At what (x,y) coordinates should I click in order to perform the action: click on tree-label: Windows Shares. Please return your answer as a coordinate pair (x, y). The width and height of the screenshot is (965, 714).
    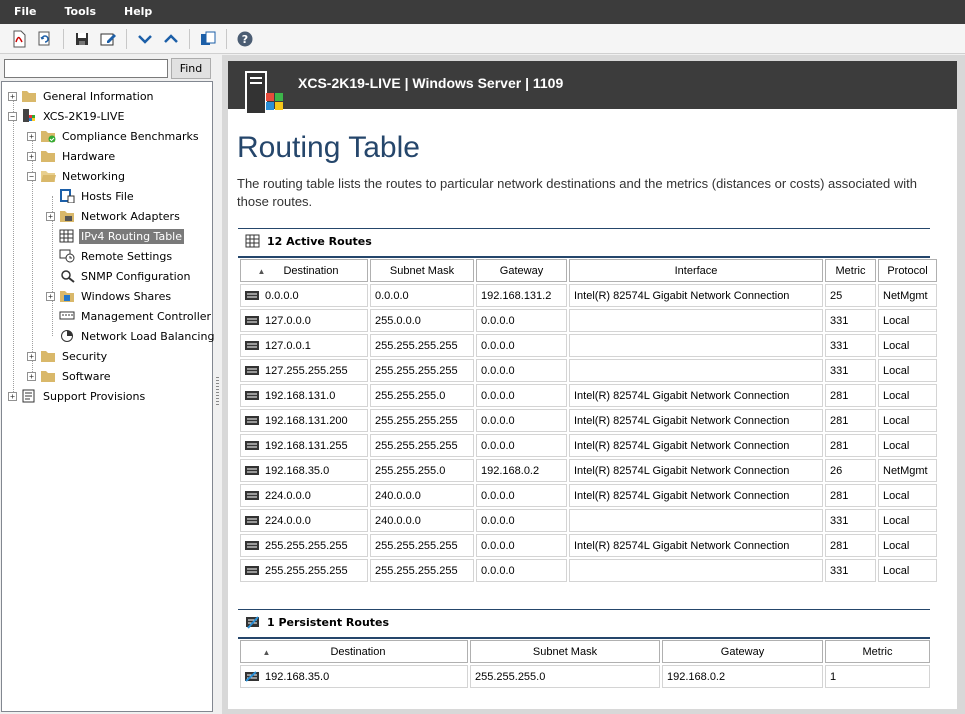
    Looking at the image, I should click on (126, 296).